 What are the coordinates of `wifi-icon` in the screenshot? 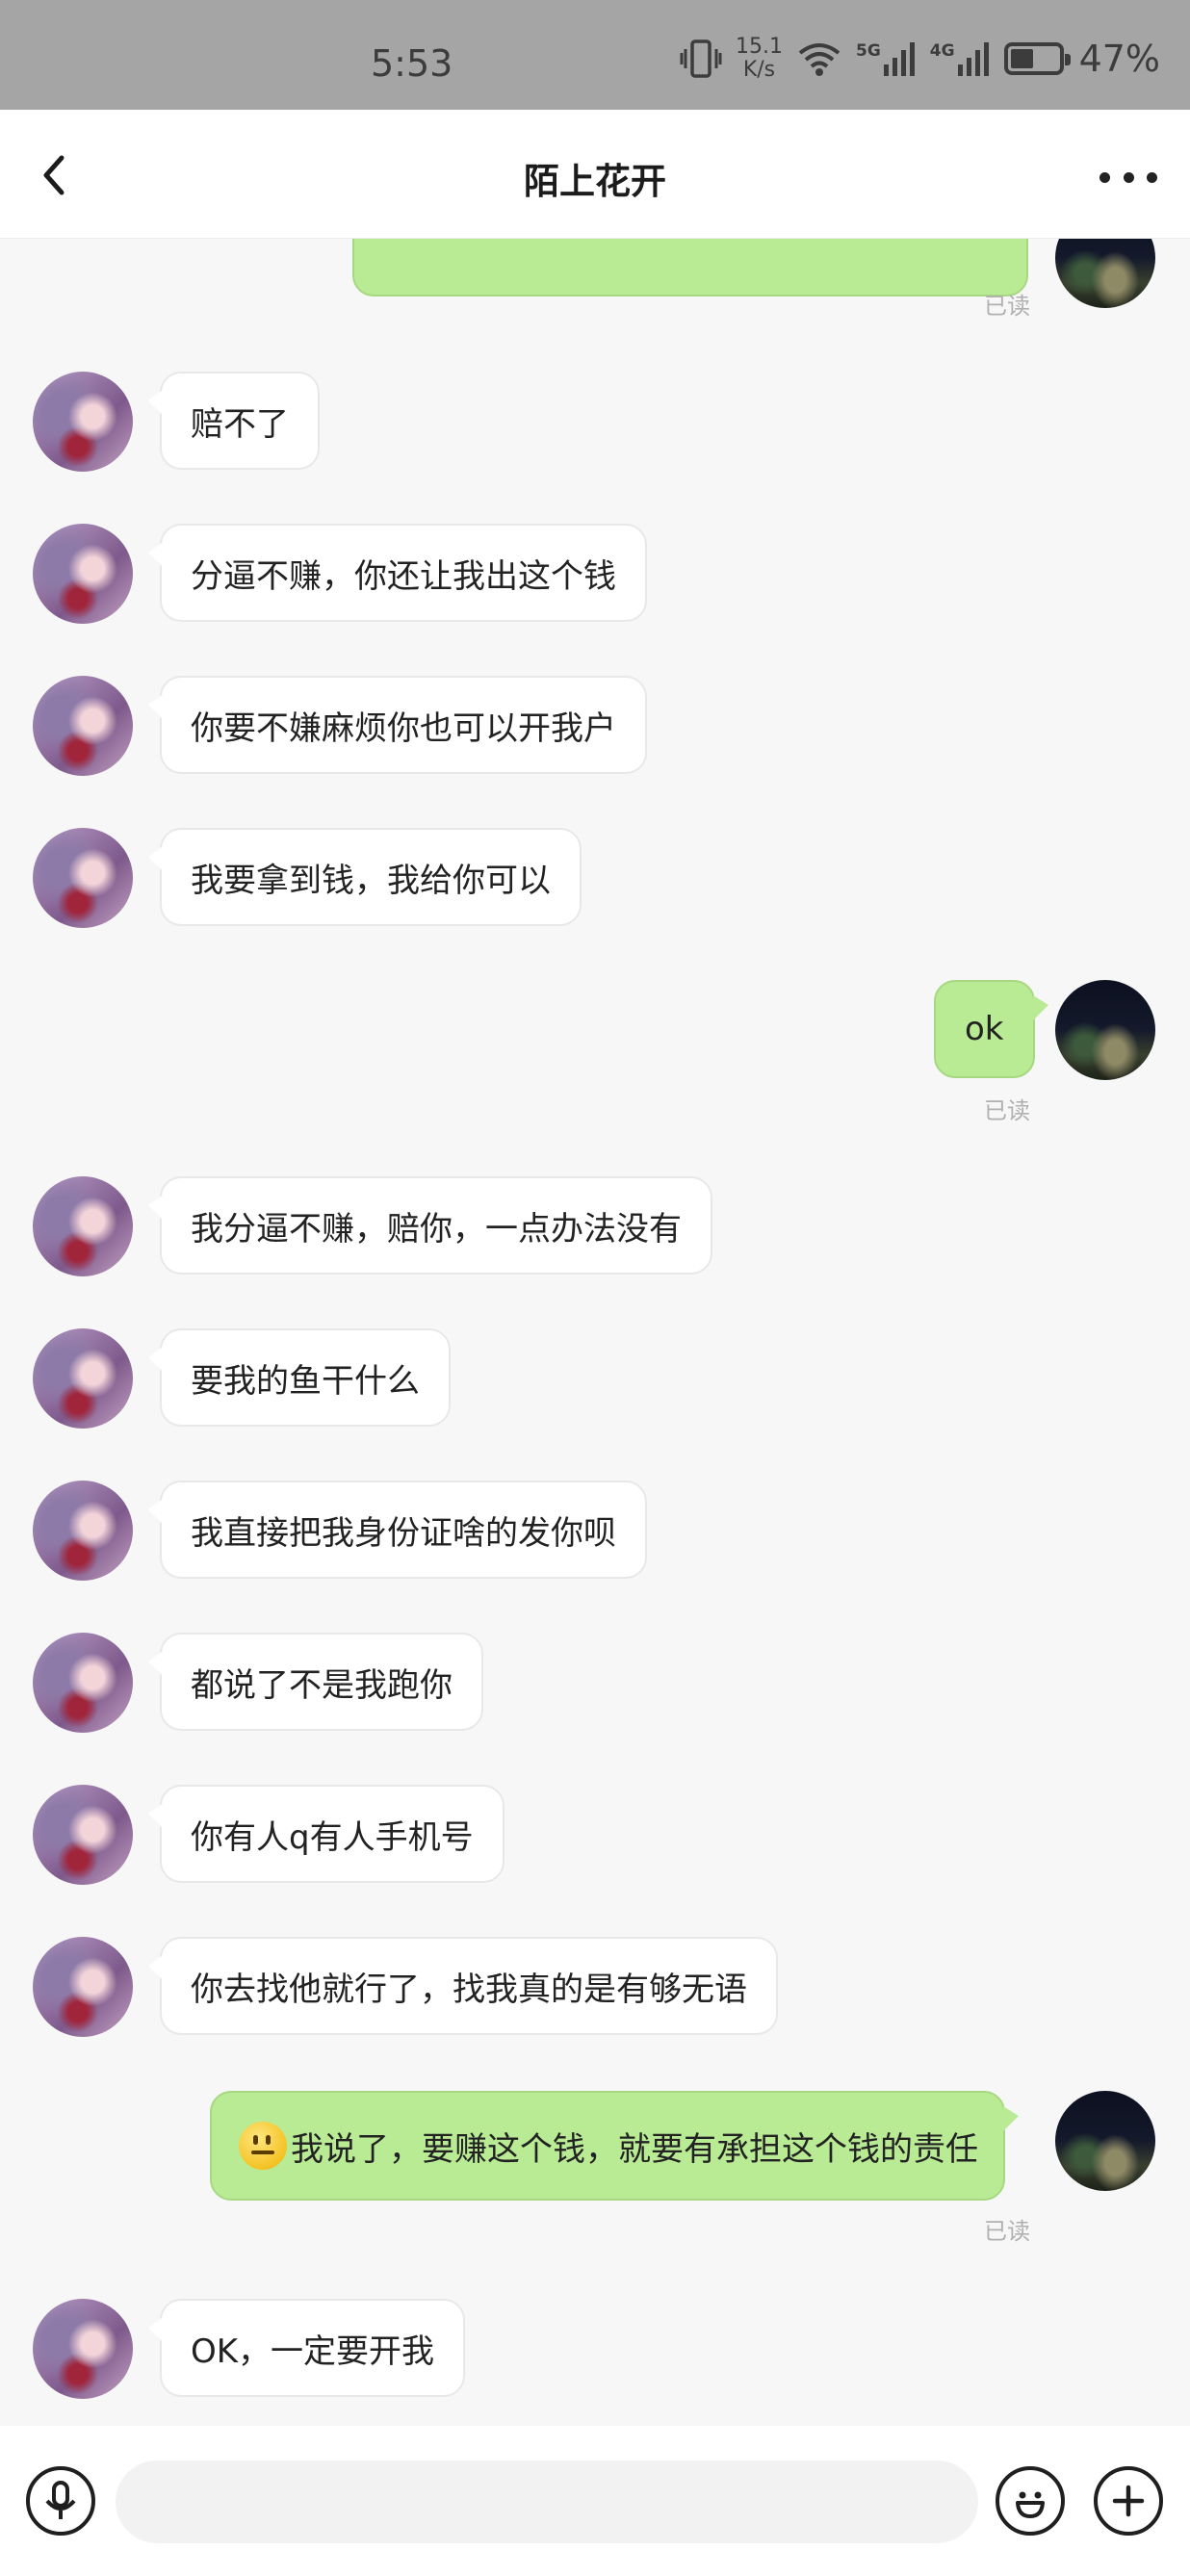 It's located at (820, 60).